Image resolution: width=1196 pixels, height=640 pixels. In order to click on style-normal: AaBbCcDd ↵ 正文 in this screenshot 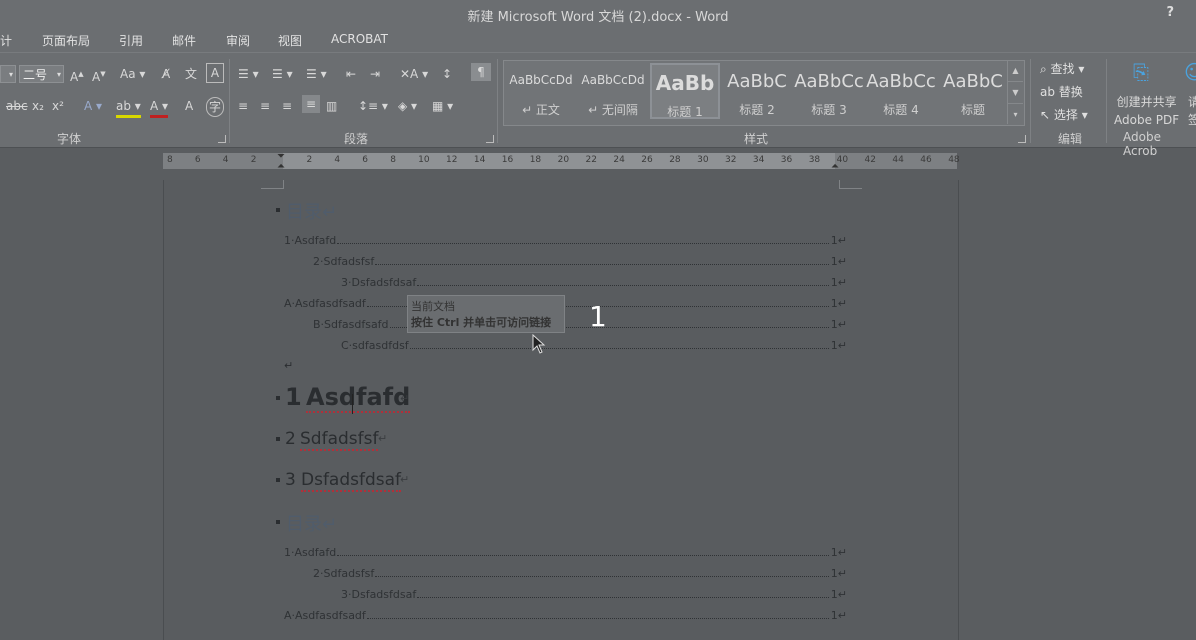, I will do `click(541, 91)`.